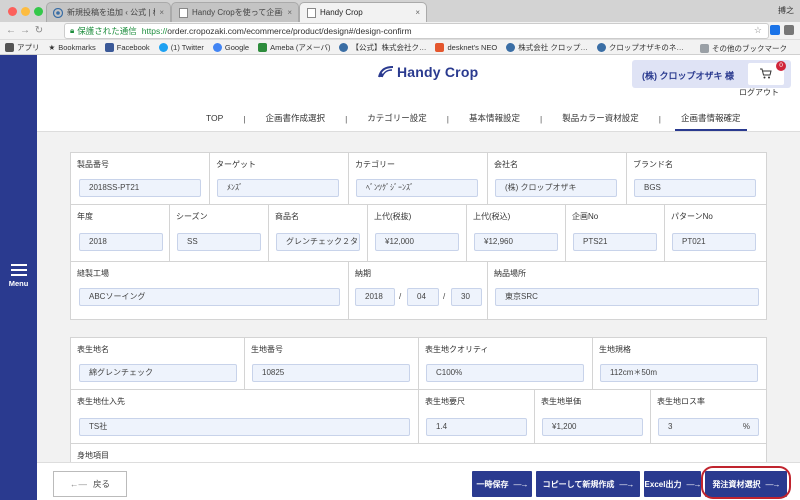 This screenshot has height=500, width=800. Describe the element at coordinates (18, 274) in the screenshot. I see `hamburger-icon-bar` at that location.